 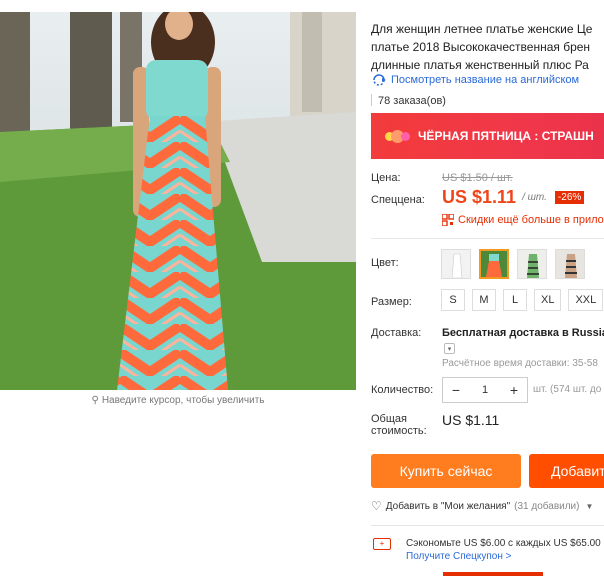 I want to click on coupon-text: Сэкономьте US $6.00 с каждых US $65.00, so click(x=503, y=543).